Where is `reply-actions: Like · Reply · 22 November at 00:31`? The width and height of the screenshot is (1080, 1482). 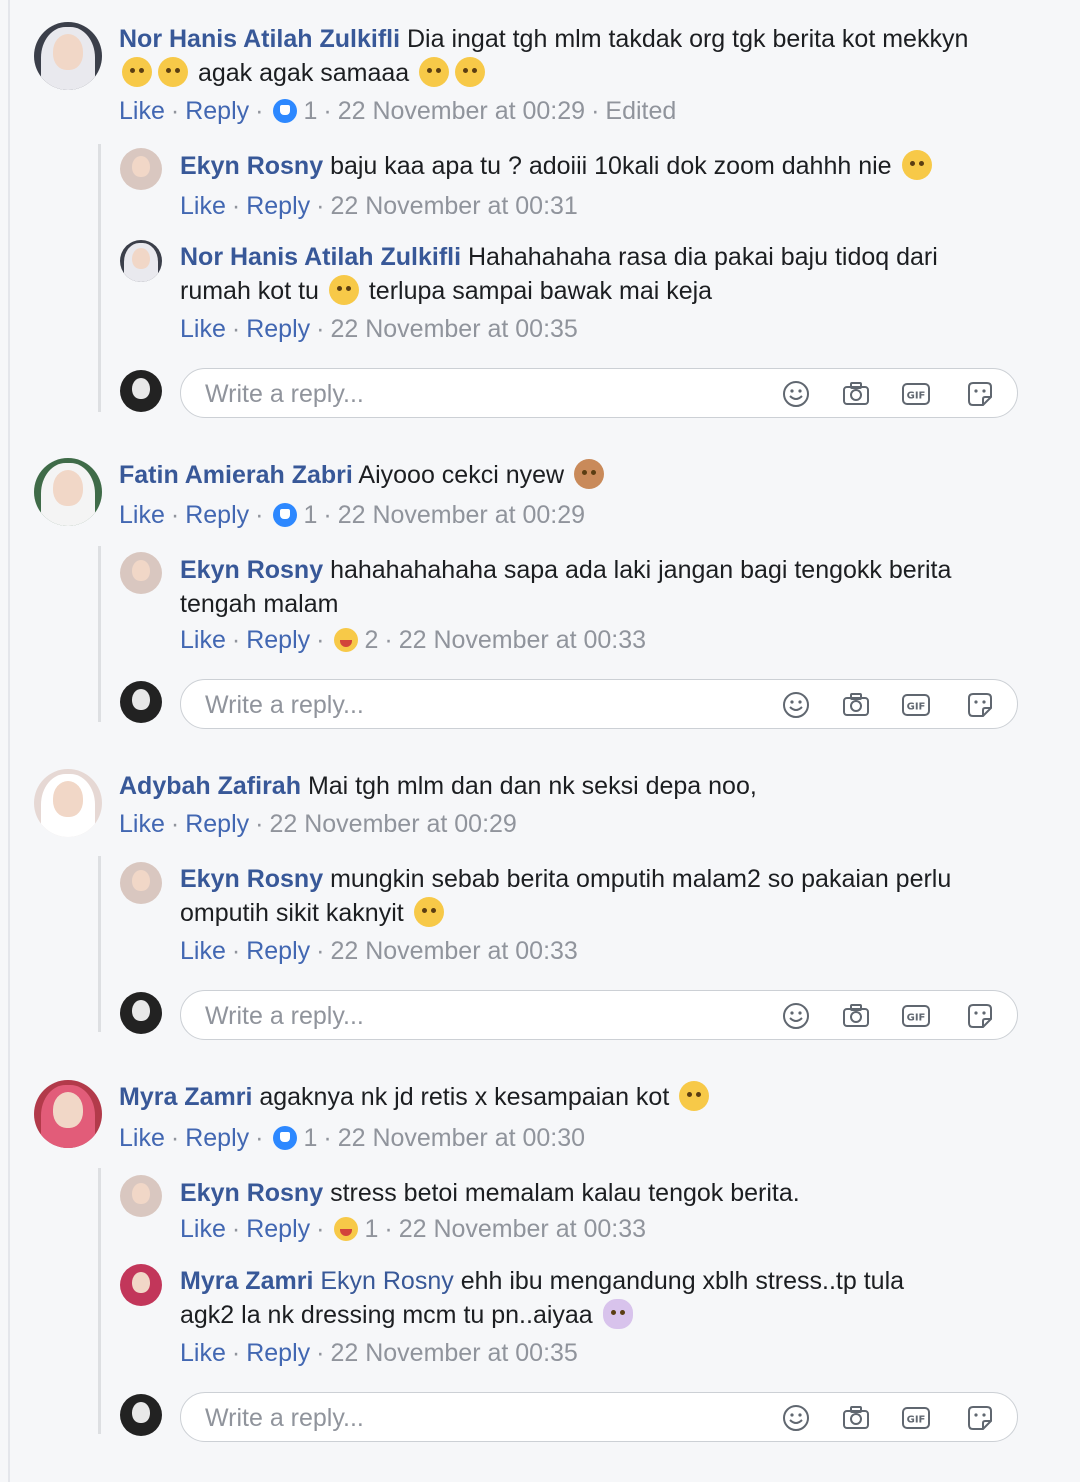 reply-actions: Like · Reply · 22 November at 00:31 is located at coordinates (379, 206).